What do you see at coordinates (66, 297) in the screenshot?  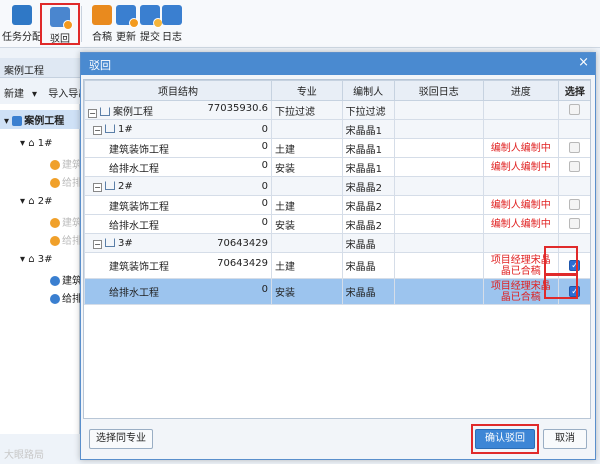 I see `tree-node-3-water: 给排` at bounding box center [66, 297].